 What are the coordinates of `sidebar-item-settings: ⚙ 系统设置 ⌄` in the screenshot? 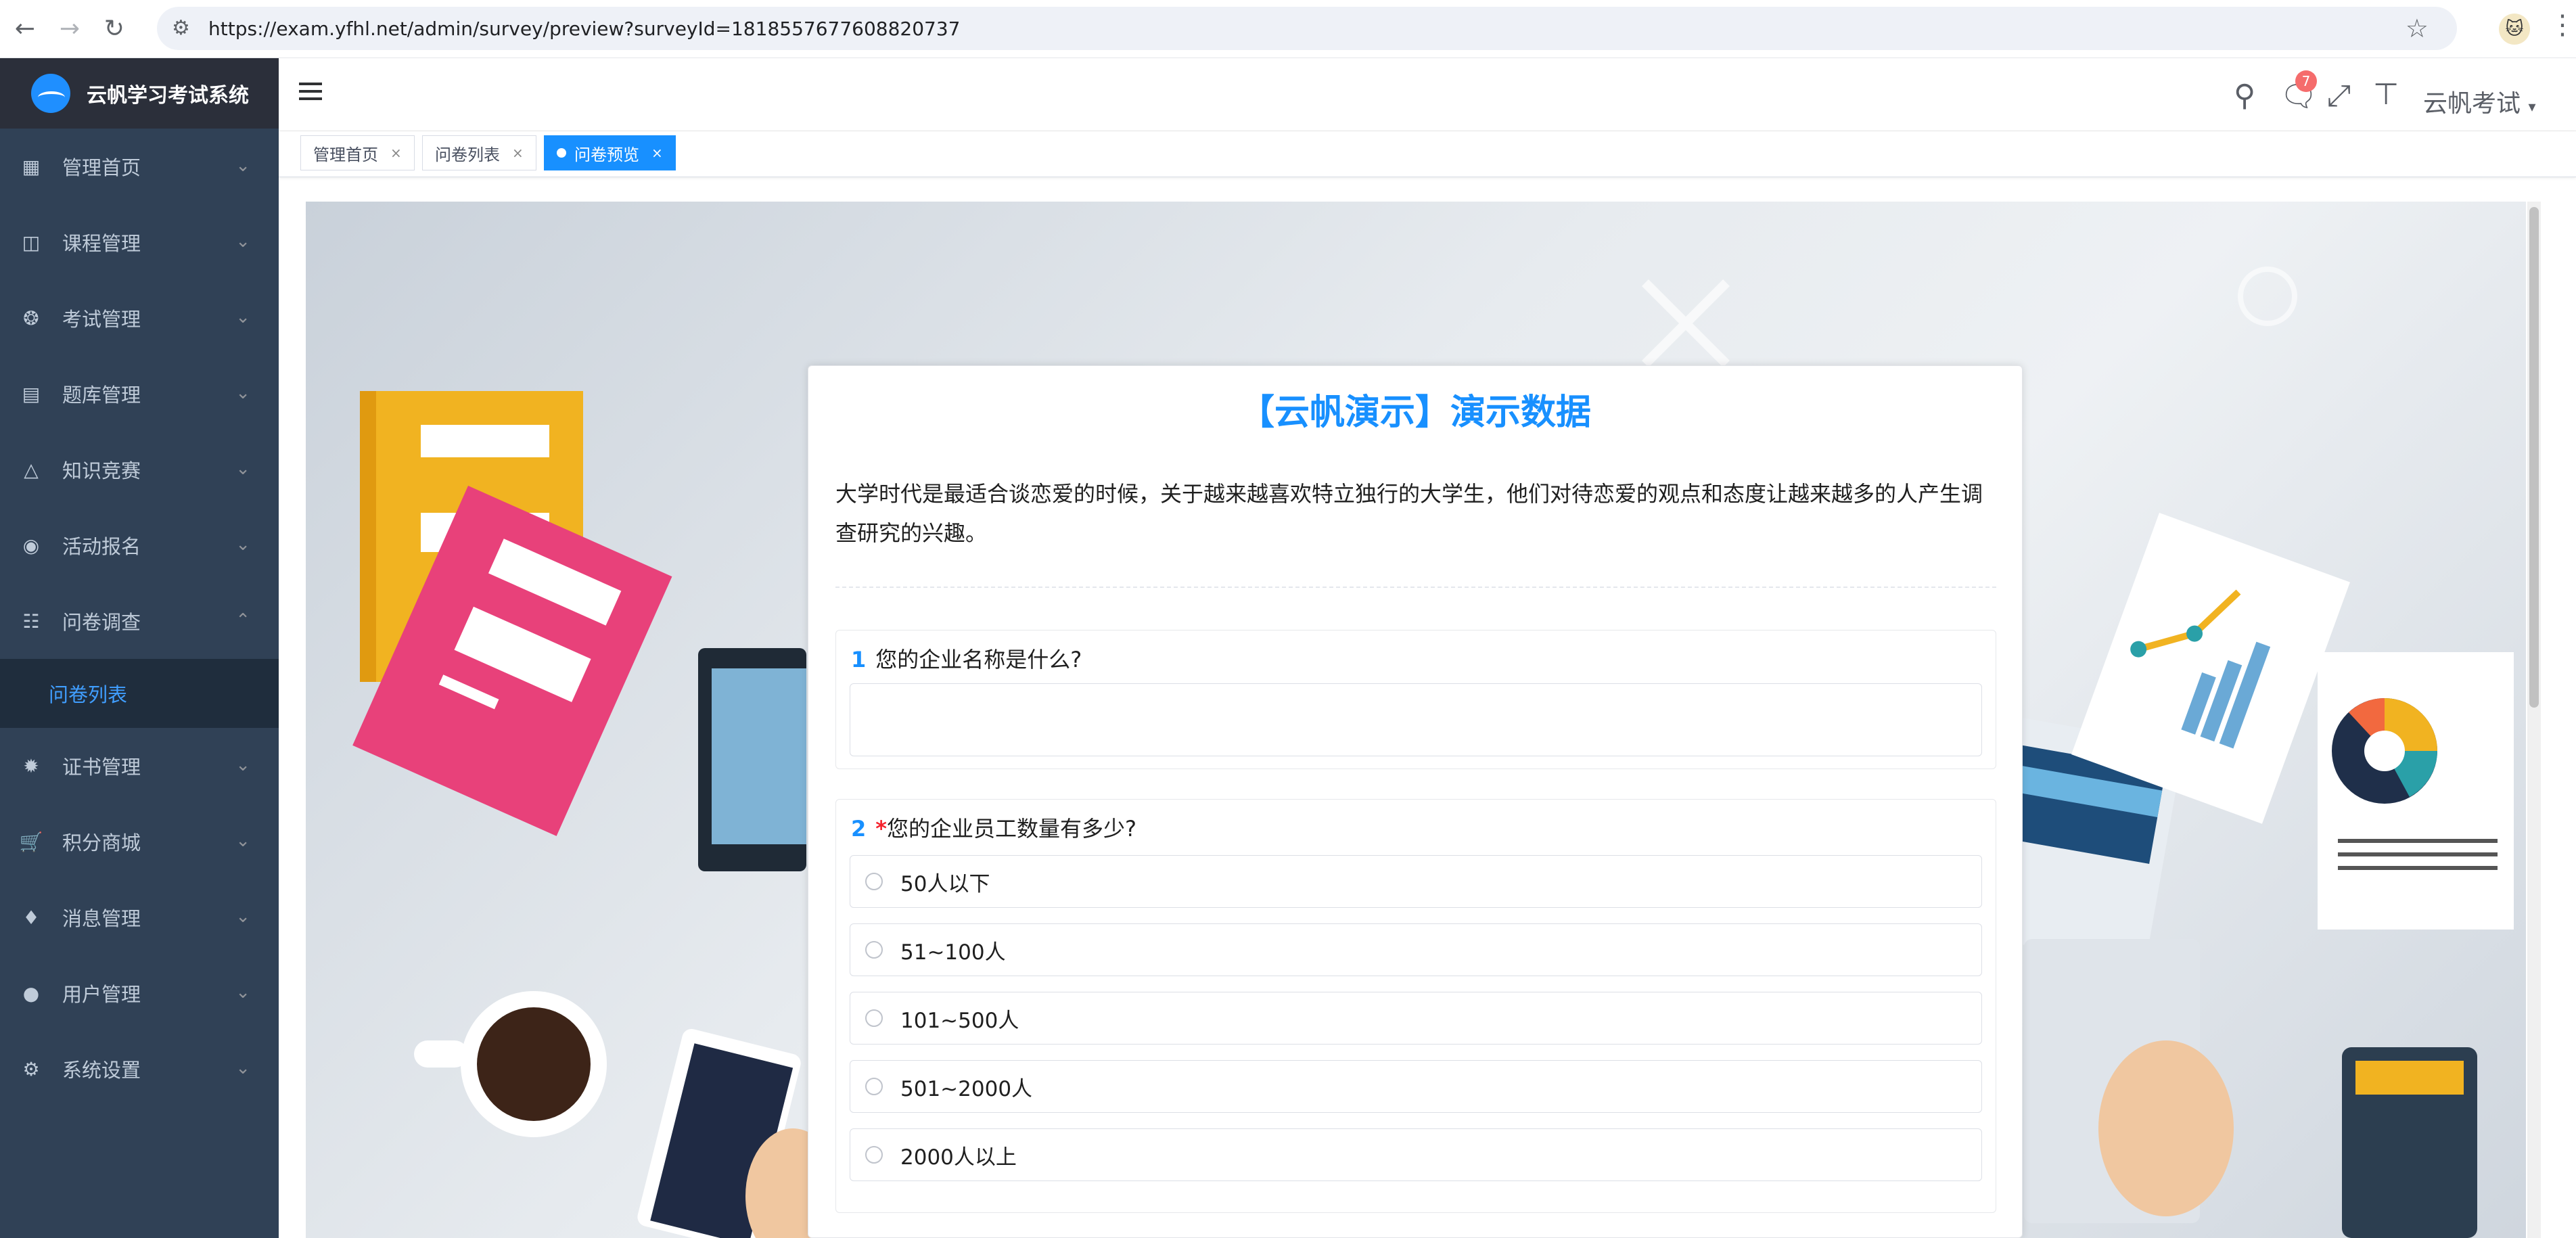 It's located at (139, 1069).